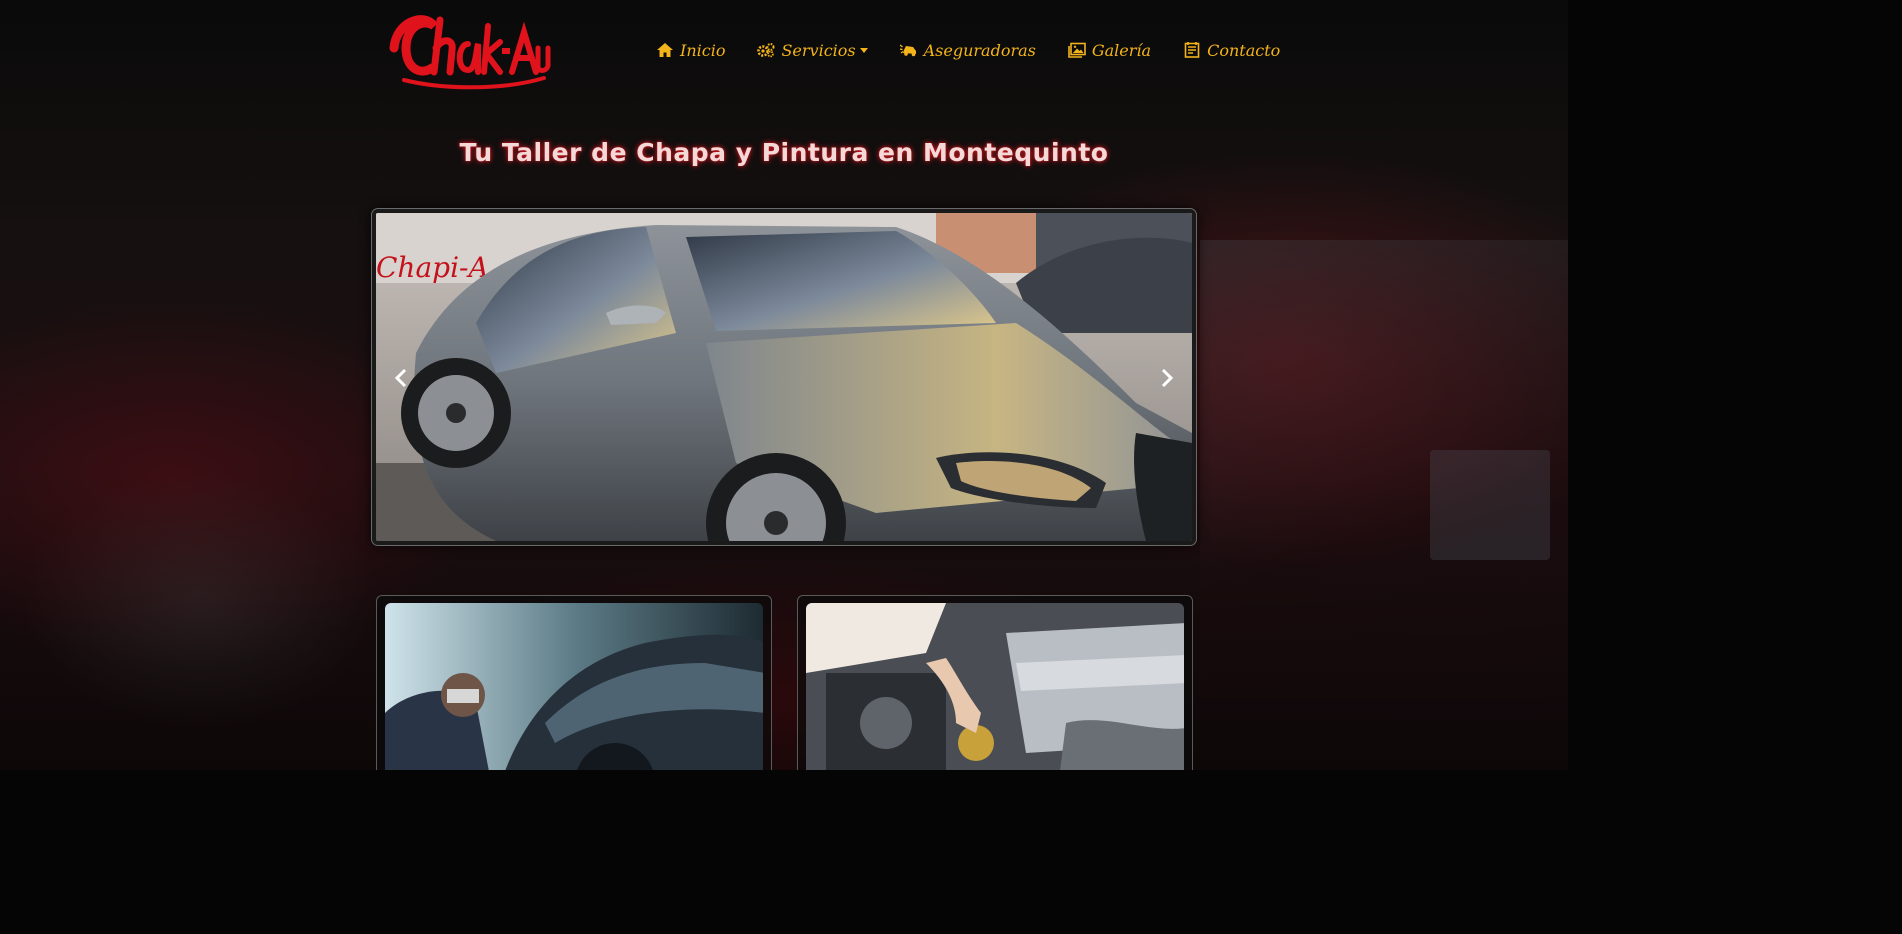 This screenshot has height=934, width=1902. What do you see at coordinates (1384, 470) in the screenshot?
I see `background-car` at bounding box center [1384, 470].